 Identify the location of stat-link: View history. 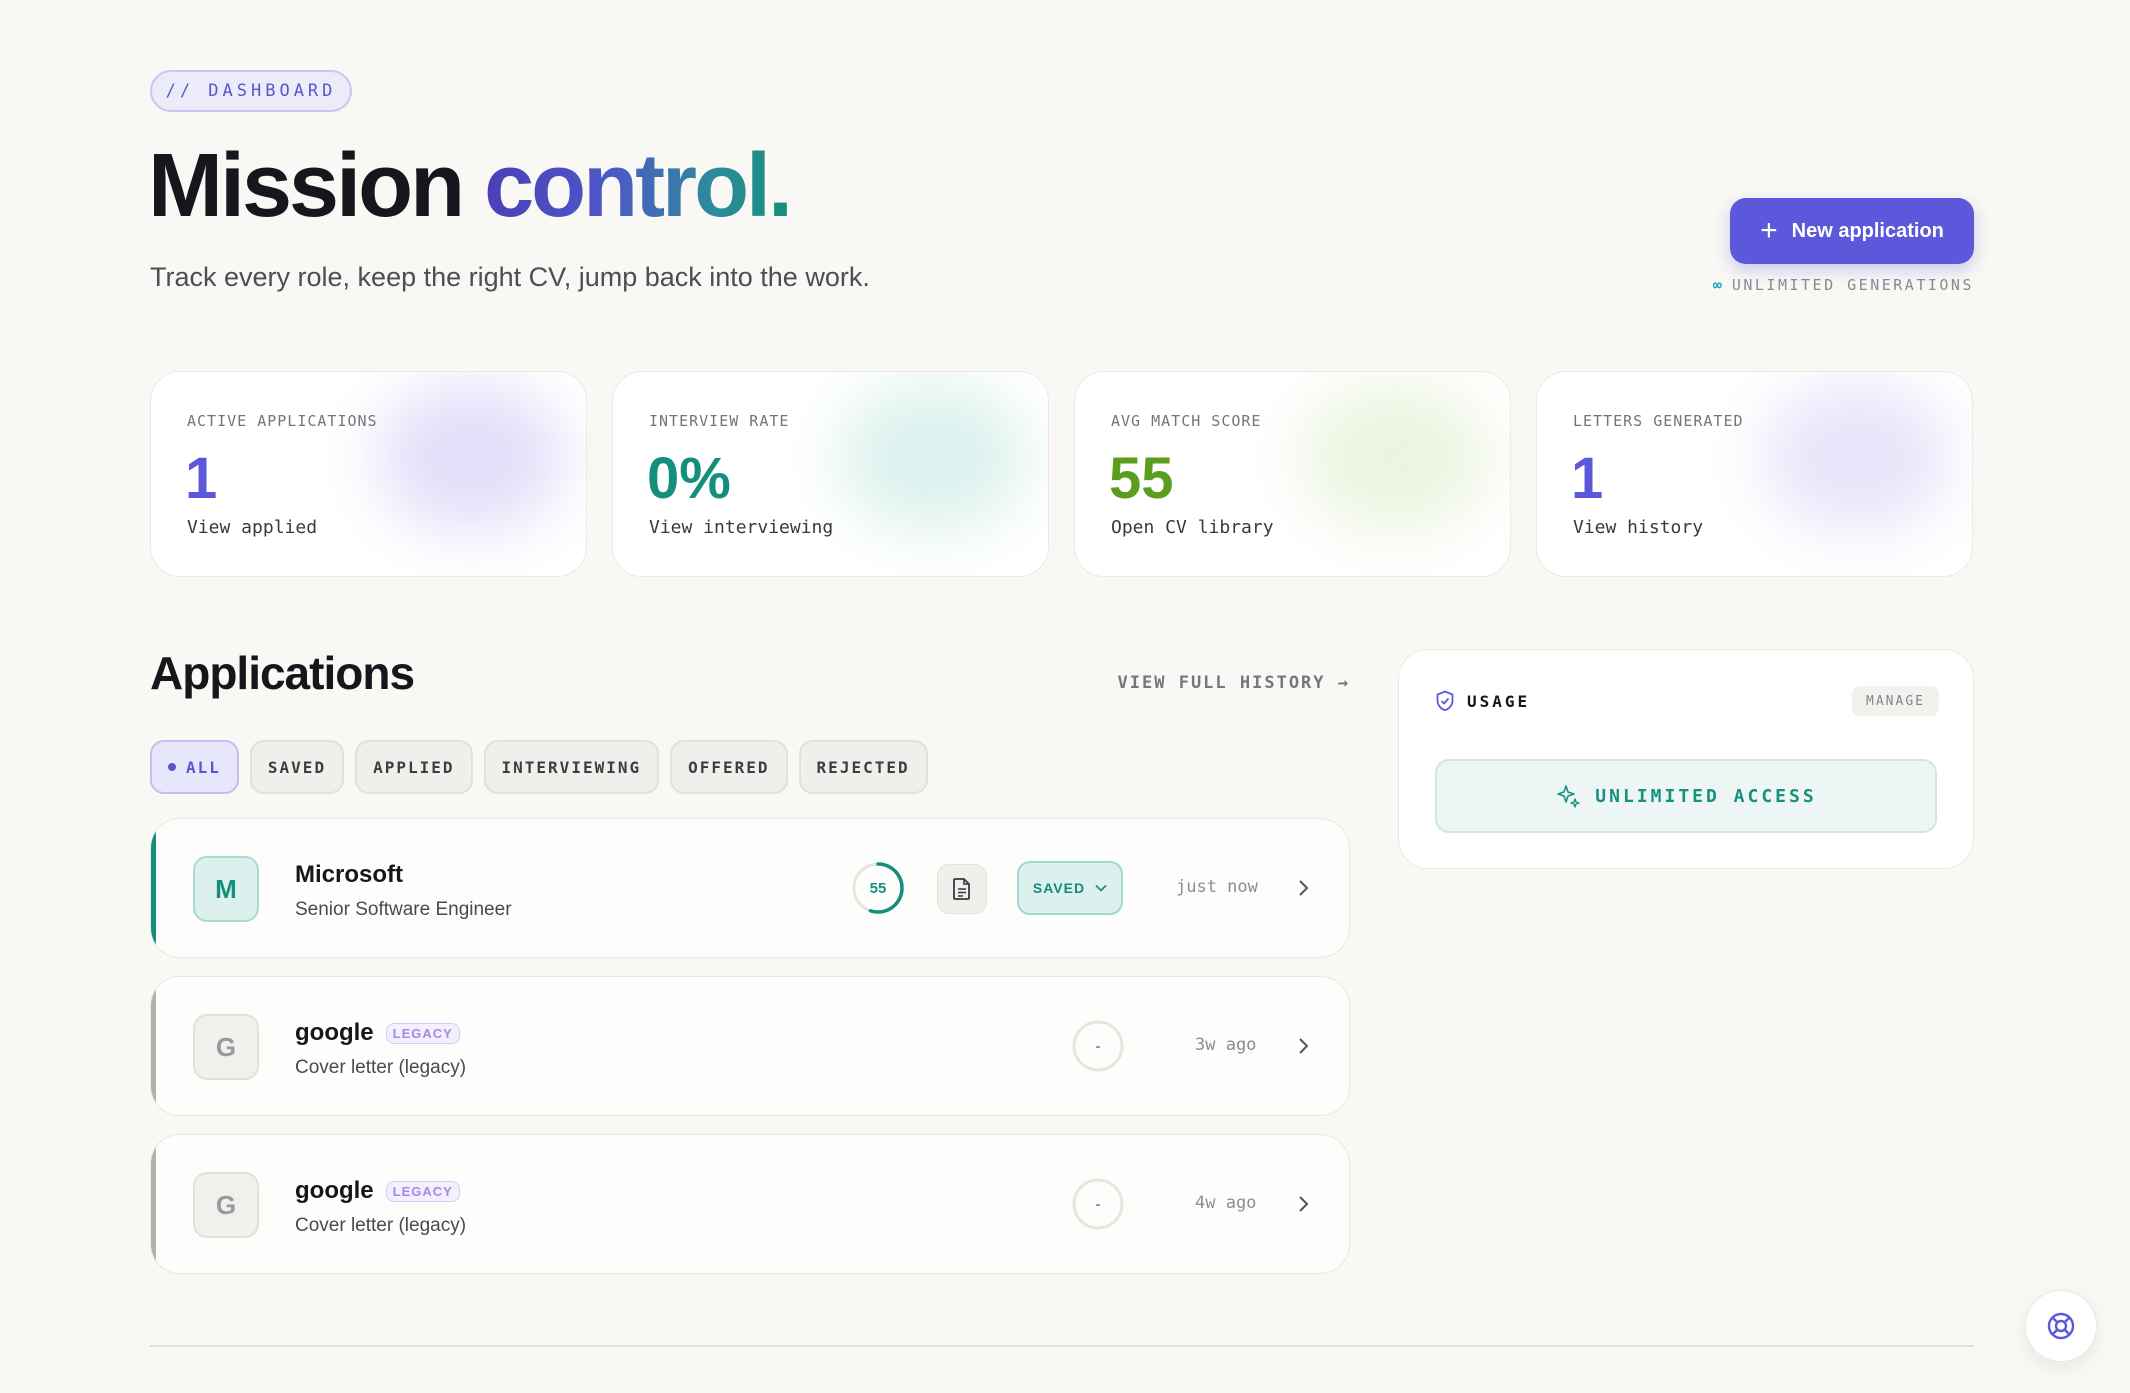
(1638, 527).